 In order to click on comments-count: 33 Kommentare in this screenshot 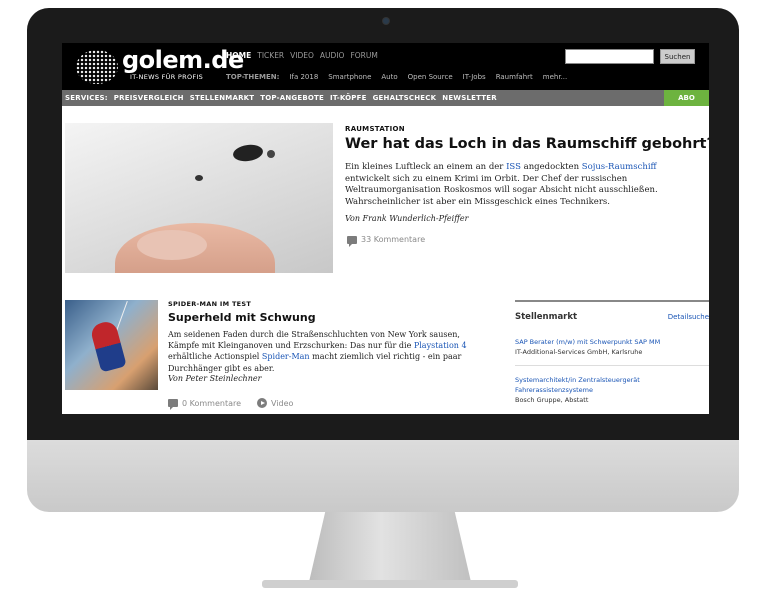, I will do `click(393, 239)`.